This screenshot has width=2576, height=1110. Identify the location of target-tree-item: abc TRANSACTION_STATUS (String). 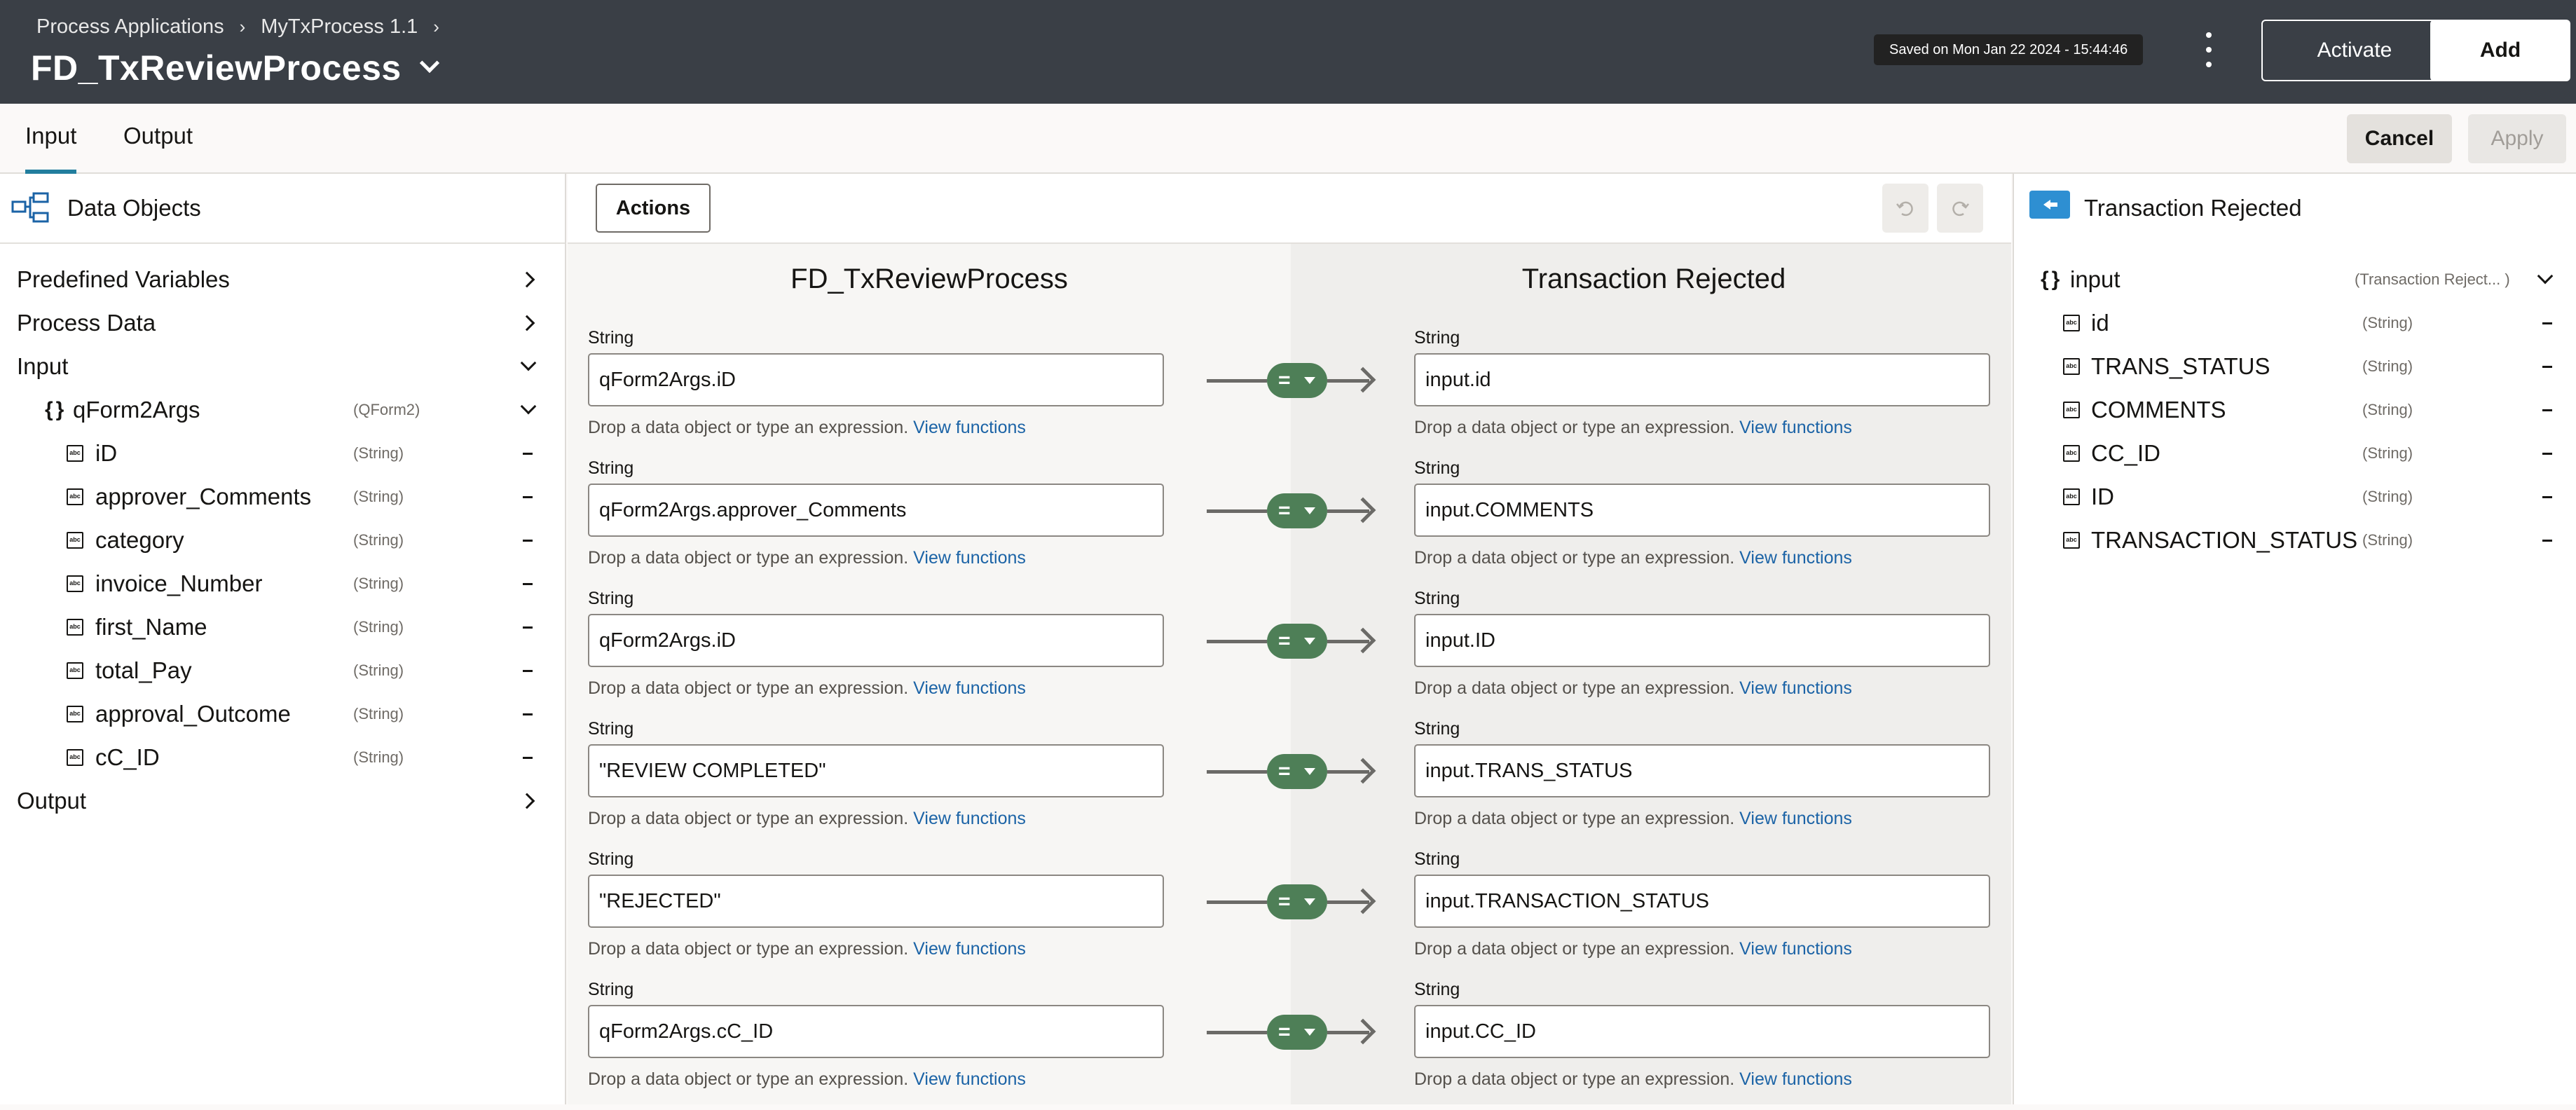
(2295, 541).